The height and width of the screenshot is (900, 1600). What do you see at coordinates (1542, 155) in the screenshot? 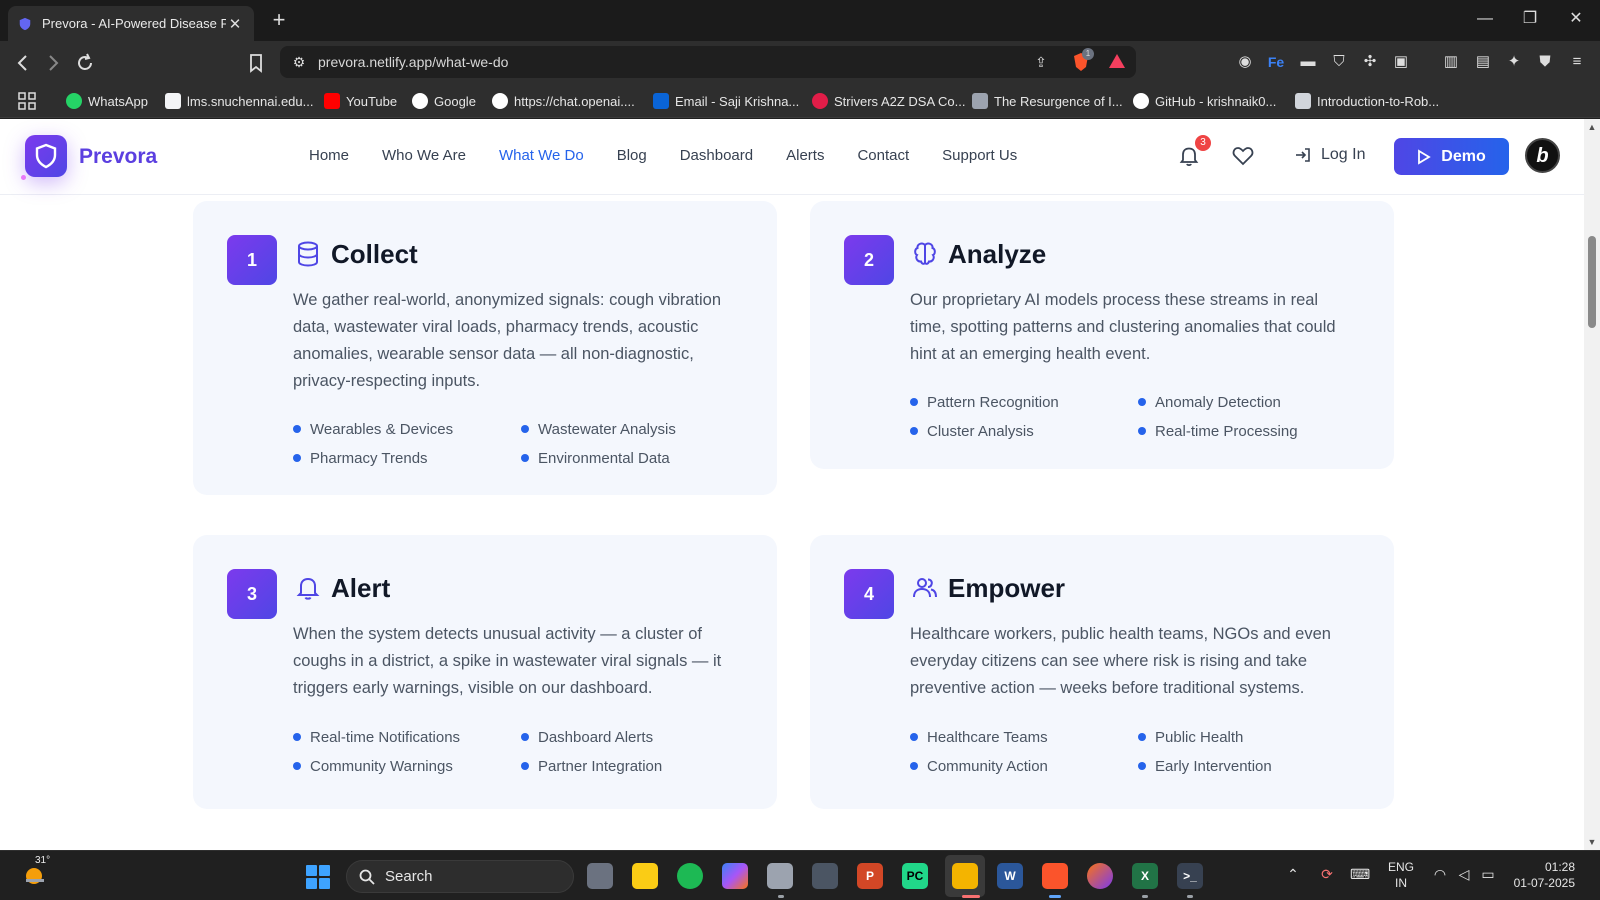
I see `user-avatar: b` at bounding box center [1542, 155].